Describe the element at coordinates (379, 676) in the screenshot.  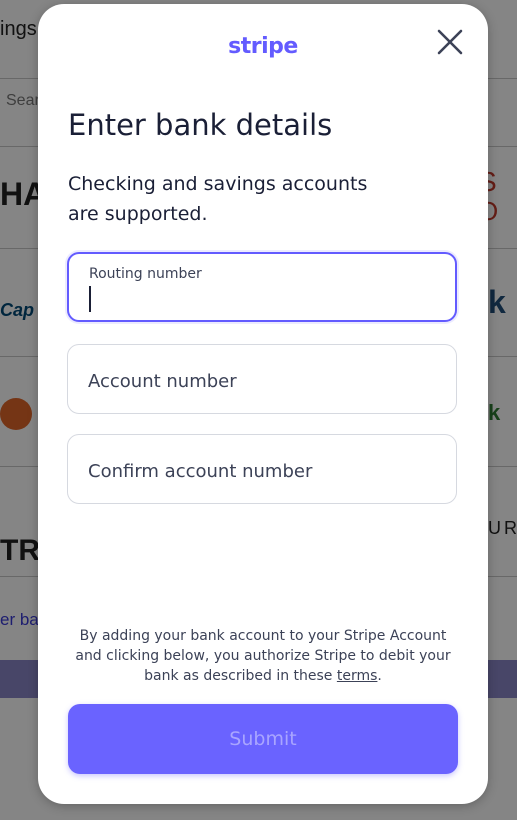
I see `legal-text-end: .` at that location.